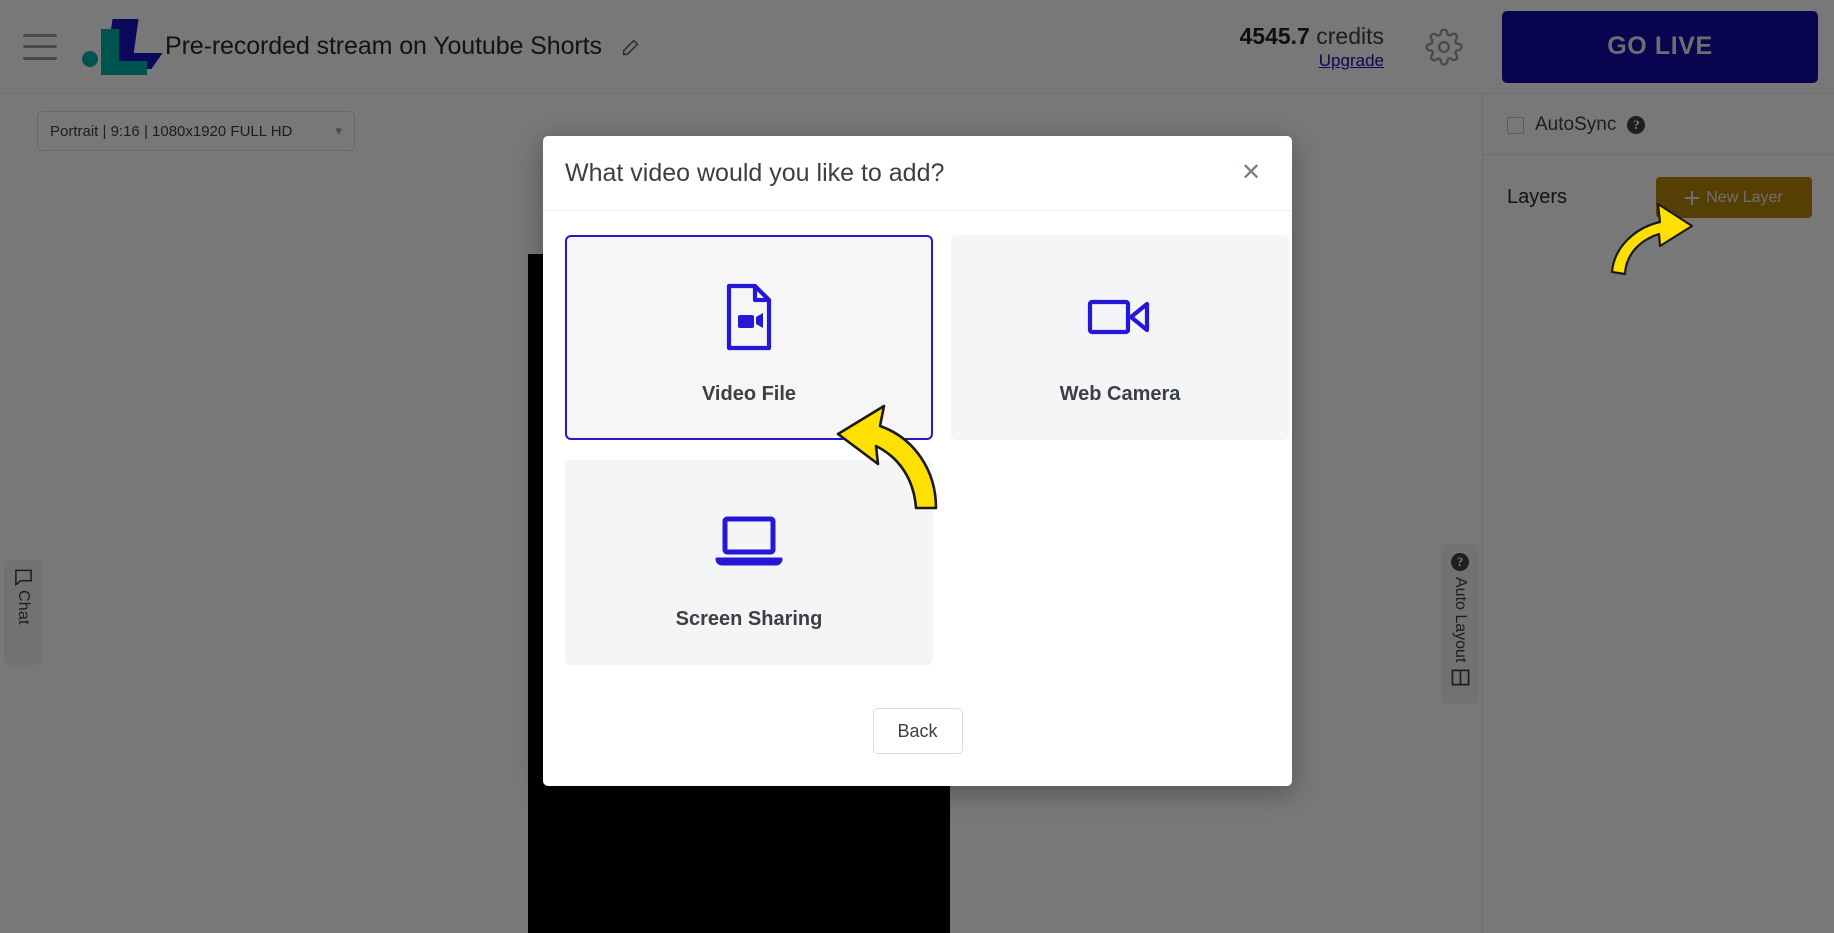 The width and height of the screenshot is (1834, 933). What do you see at coordinates (755, 172) in the screenshot?
I see `modal-title: What video would you like to add?` at bounding box center [755, 172].